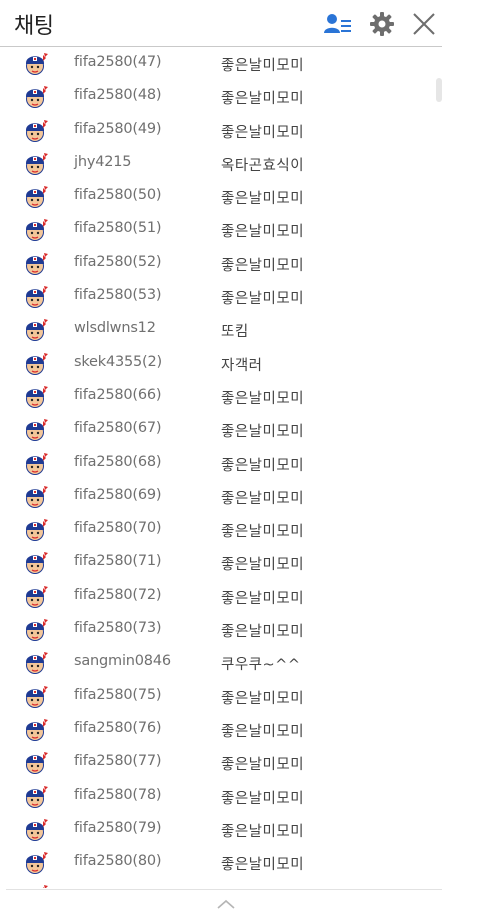 This screenshot has height=914, width=480. Describe the element at coordinates (118, 761) in the screenshot. I see `chat-username: fifa2580(77)` at that location.